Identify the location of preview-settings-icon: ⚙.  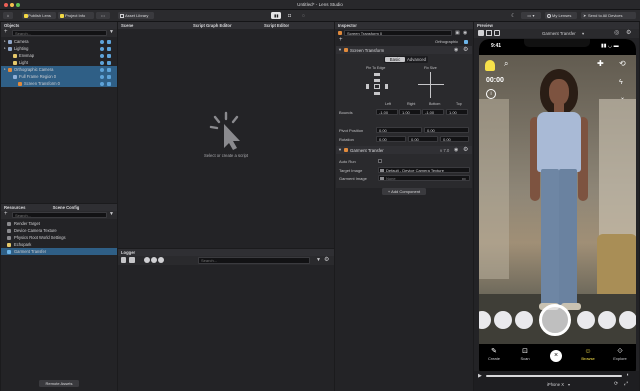
(628, 32).